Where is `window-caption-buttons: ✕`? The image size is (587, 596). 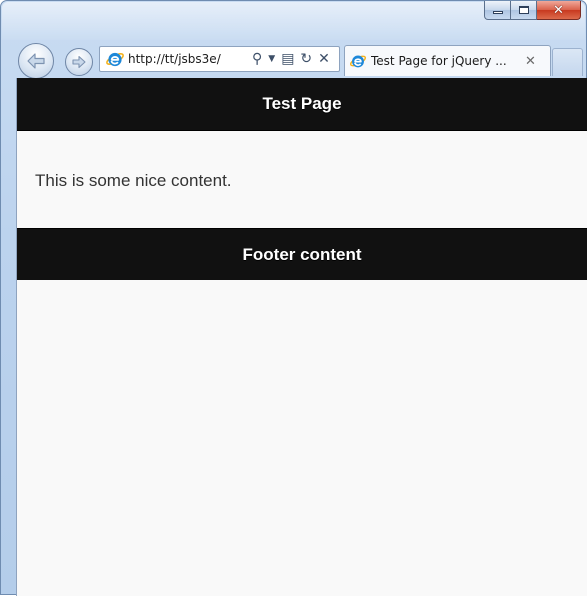
window-caption-buttons: ✕ is located at coordinates (532, 10).